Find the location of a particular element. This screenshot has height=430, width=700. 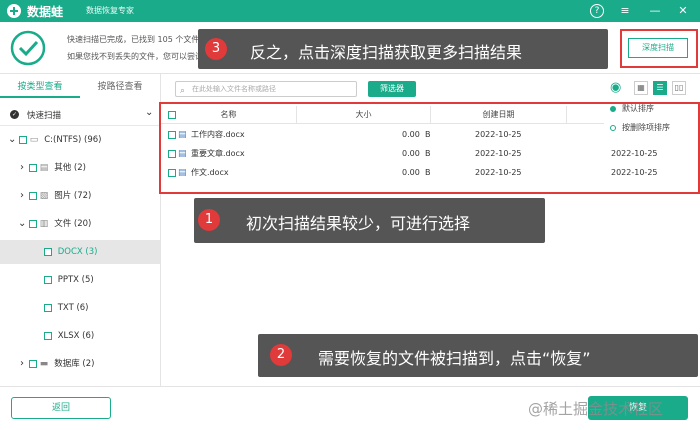

close-icon: ✕ is located at coordinates (683, 11).